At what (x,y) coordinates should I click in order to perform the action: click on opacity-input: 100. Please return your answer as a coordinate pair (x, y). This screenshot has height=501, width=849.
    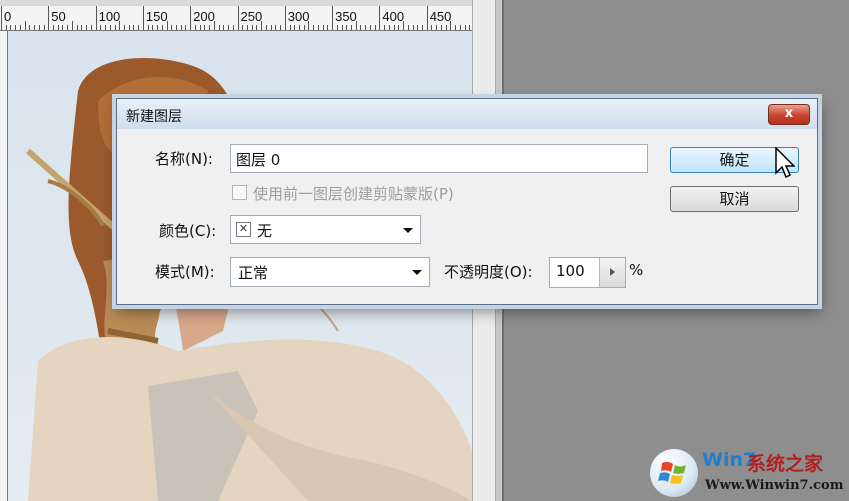
    Looking at the image, I should click on (587, 272).